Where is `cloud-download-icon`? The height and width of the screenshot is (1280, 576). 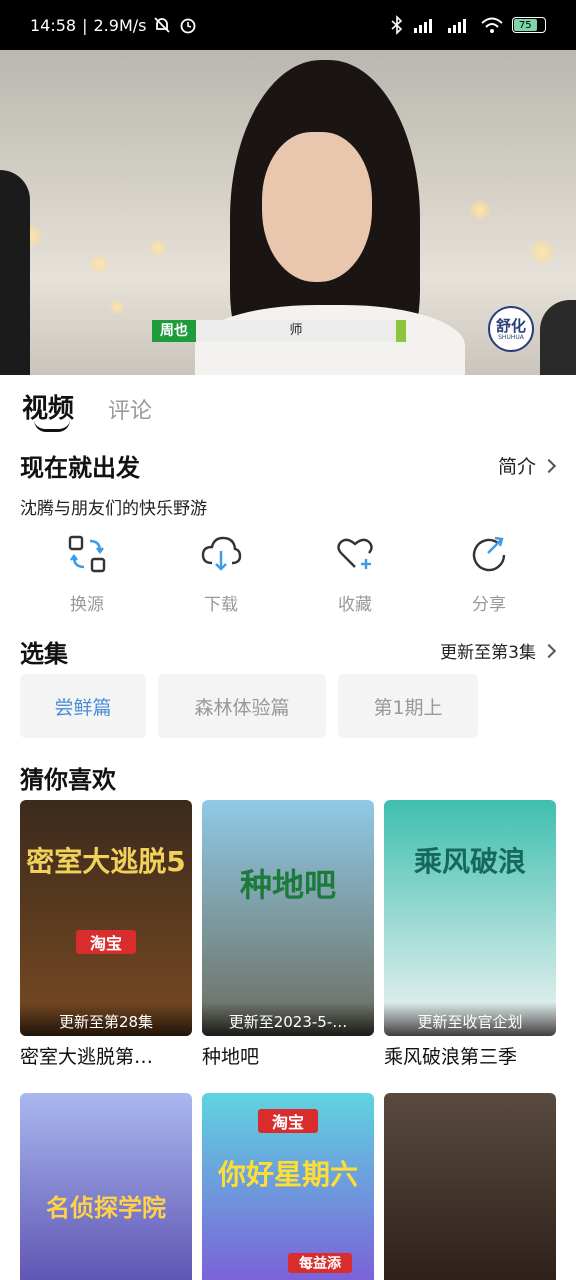
cloud-download-icon is located at coordinates (221, 554).